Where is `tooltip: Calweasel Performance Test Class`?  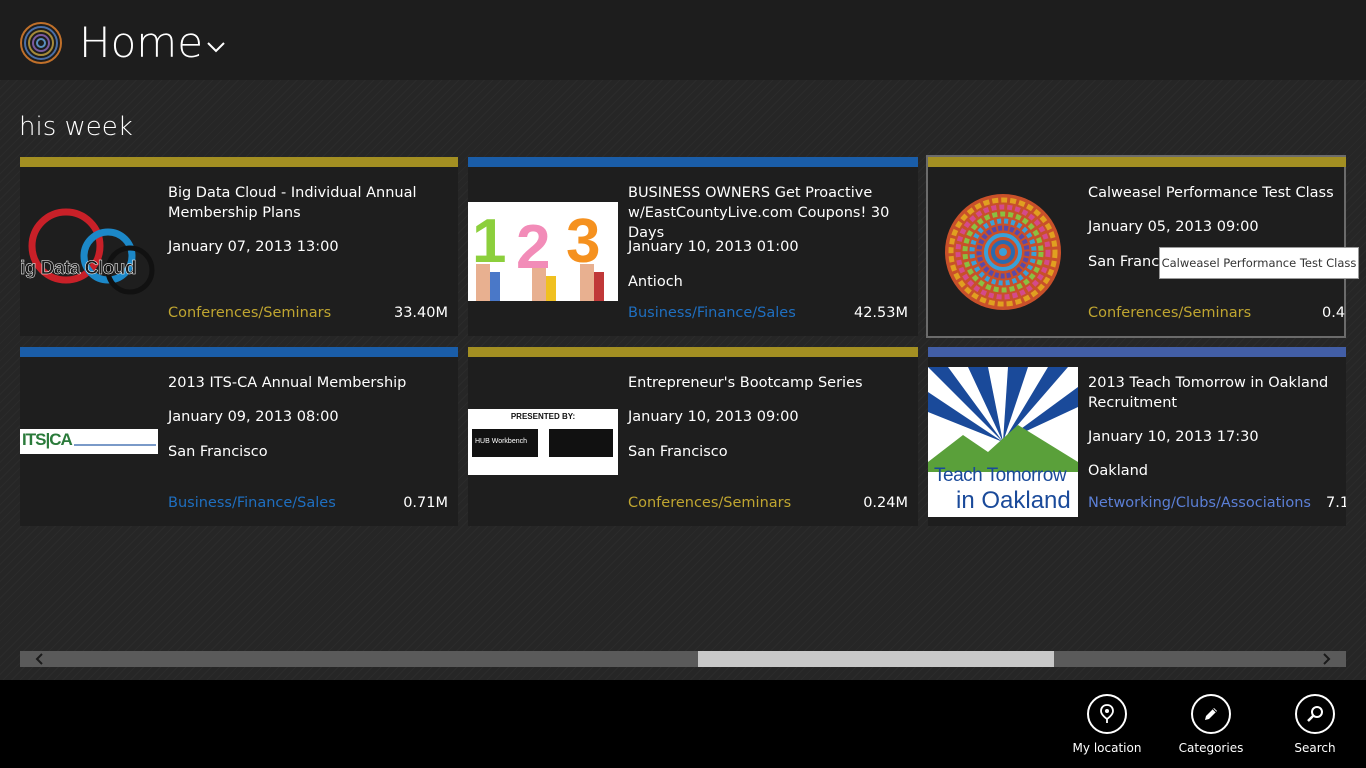 tooltip: Calweasel Performance Test Class is located at coordinates (1259, 263).